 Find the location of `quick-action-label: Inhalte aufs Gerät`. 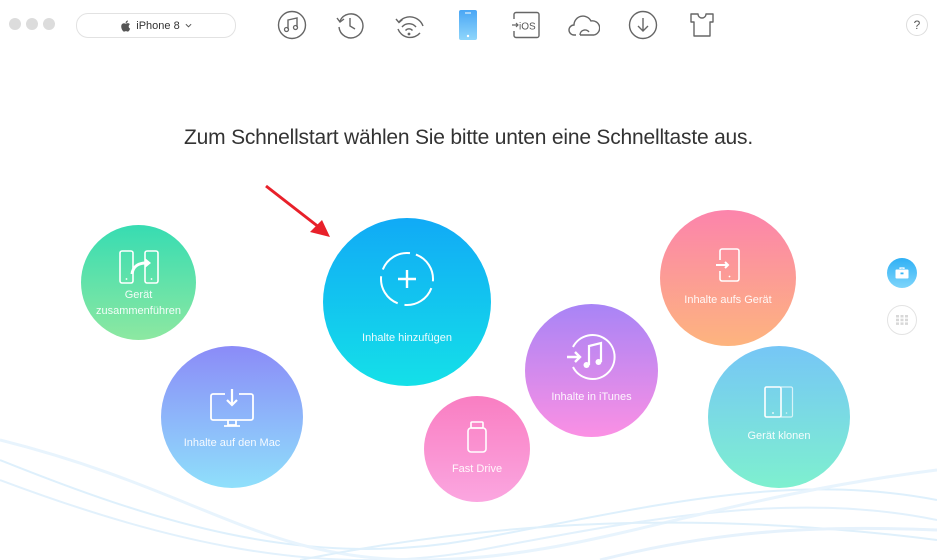

quick-action-label: Inhalte aufs Gerät is located at coordinates (728, 300).